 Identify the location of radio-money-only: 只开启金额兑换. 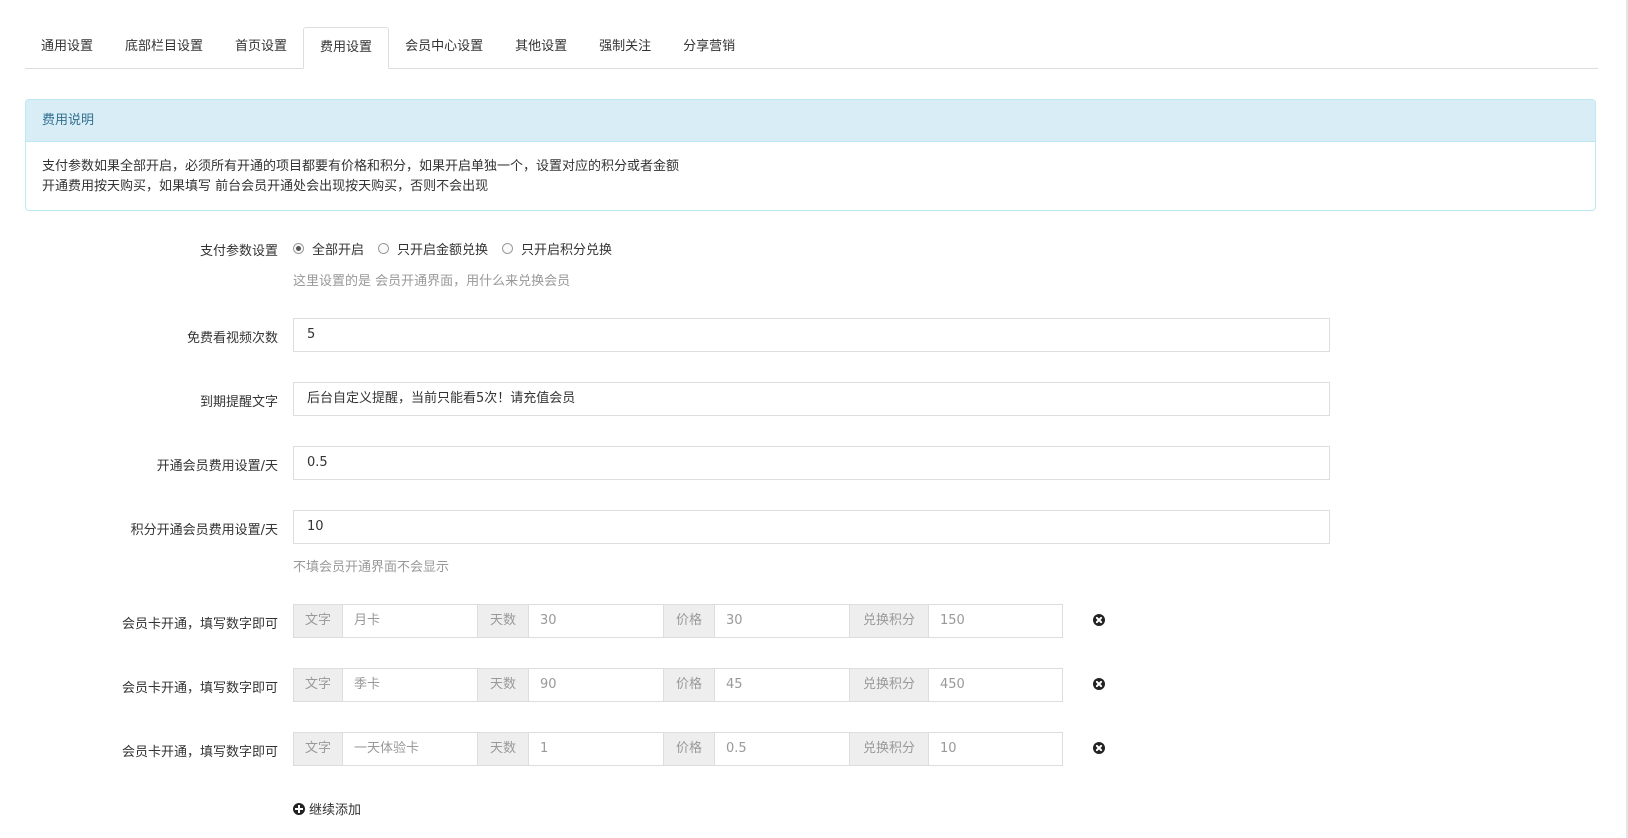
(433, 248).